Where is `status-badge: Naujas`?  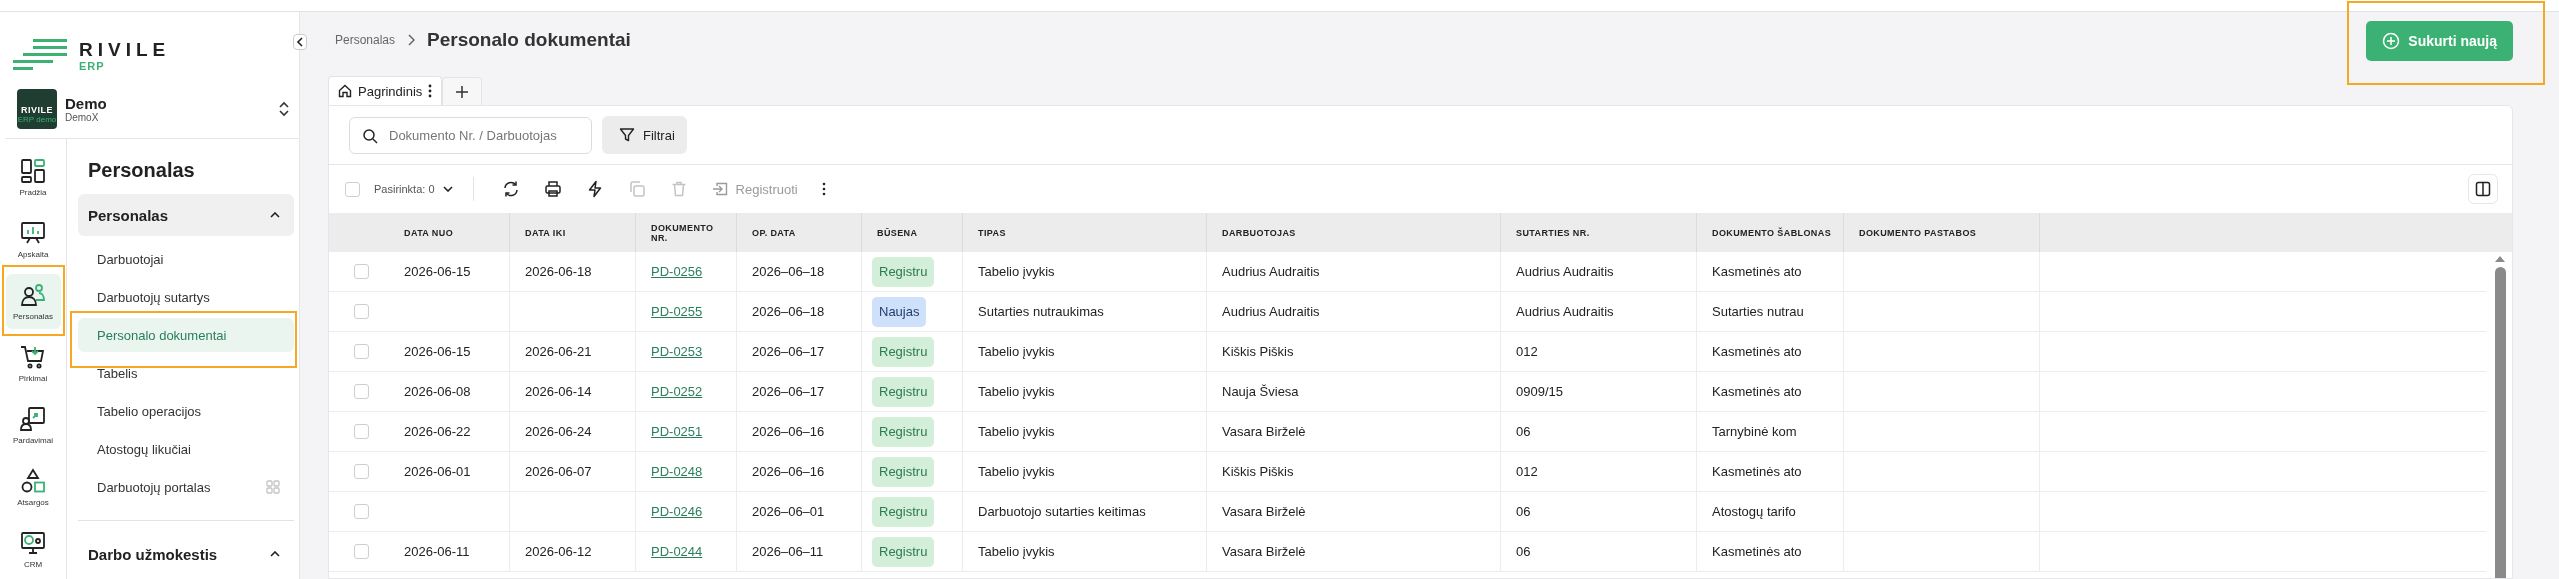
status-badge: Naujas is located at coordinates (899, 311).